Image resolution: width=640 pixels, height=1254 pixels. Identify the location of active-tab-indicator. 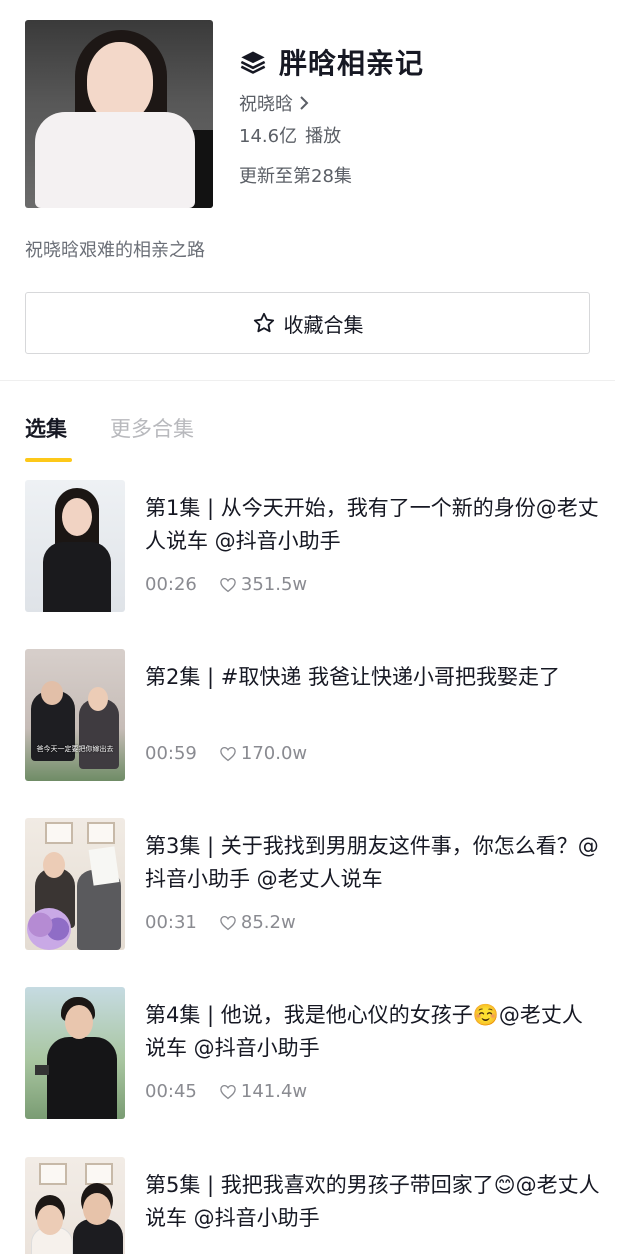
(48, 460).